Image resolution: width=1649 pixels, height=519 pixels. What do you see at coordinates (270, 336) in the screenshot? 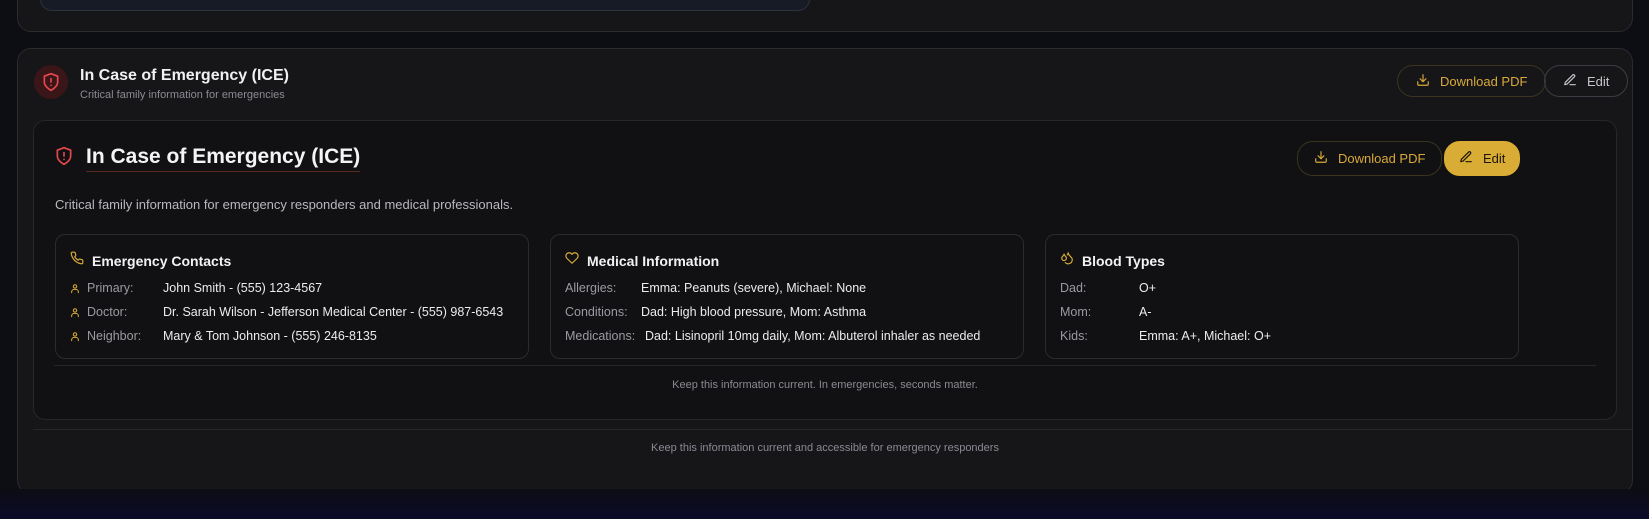
I see `contact-value: Mary & Tom Johnson - (555) 246-8135` at bounding box center [270, 336].